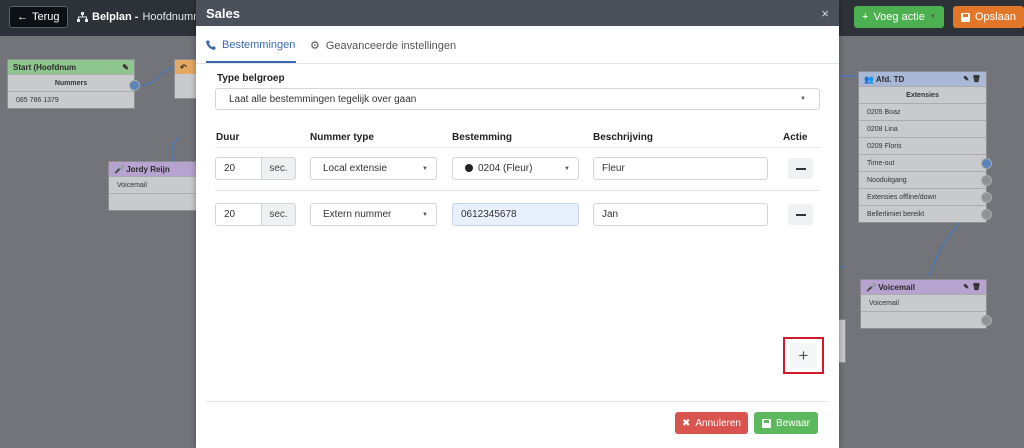 The width and height of the screenshot is (1024, 448). I want to click on afd-td-row: 0208 Lina, so click(922, 128).